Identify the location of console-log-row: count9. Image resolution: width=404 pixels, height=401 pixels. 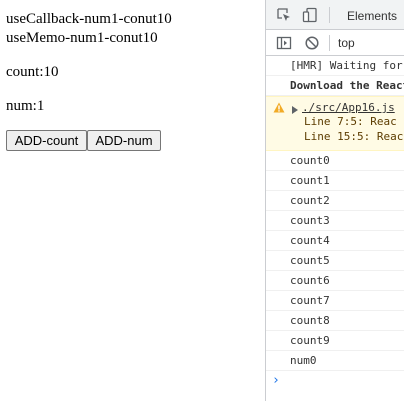
(335, 341).